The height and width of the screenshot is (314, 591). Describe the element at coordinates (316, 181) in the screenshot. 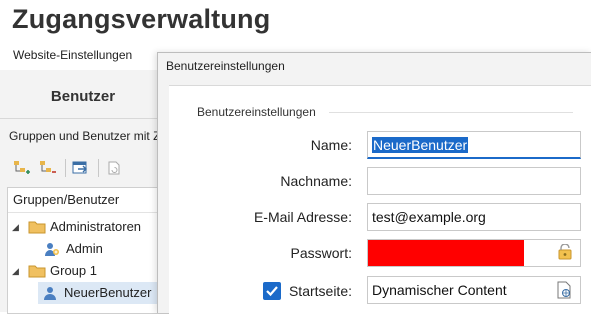

I see `lastname-label: Nachname:` at that location.